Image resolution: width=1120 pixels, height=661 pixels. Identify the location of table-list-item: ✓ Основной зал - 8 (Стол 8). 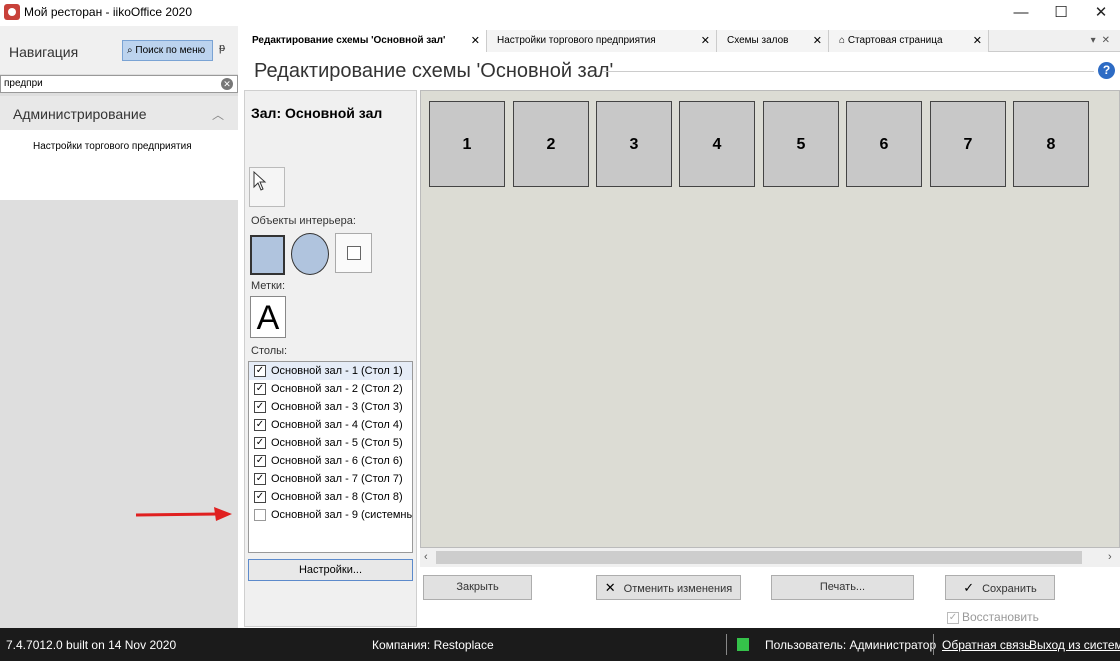
(330, 497).